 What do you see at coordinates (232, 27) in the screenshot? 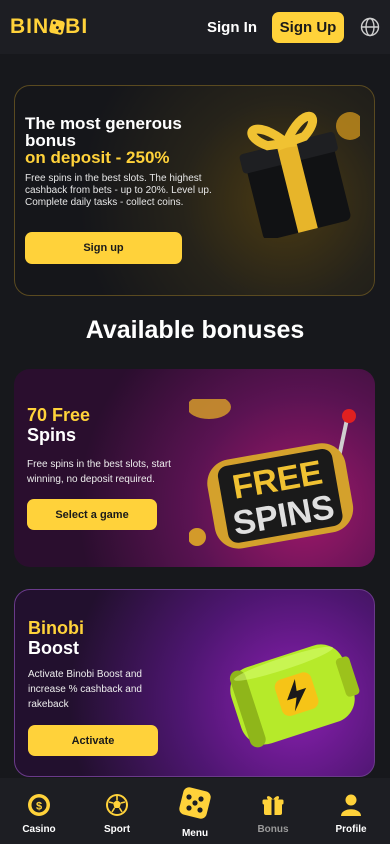
I see `sign-in-link: Sign In` at bounding box center [232, 27].